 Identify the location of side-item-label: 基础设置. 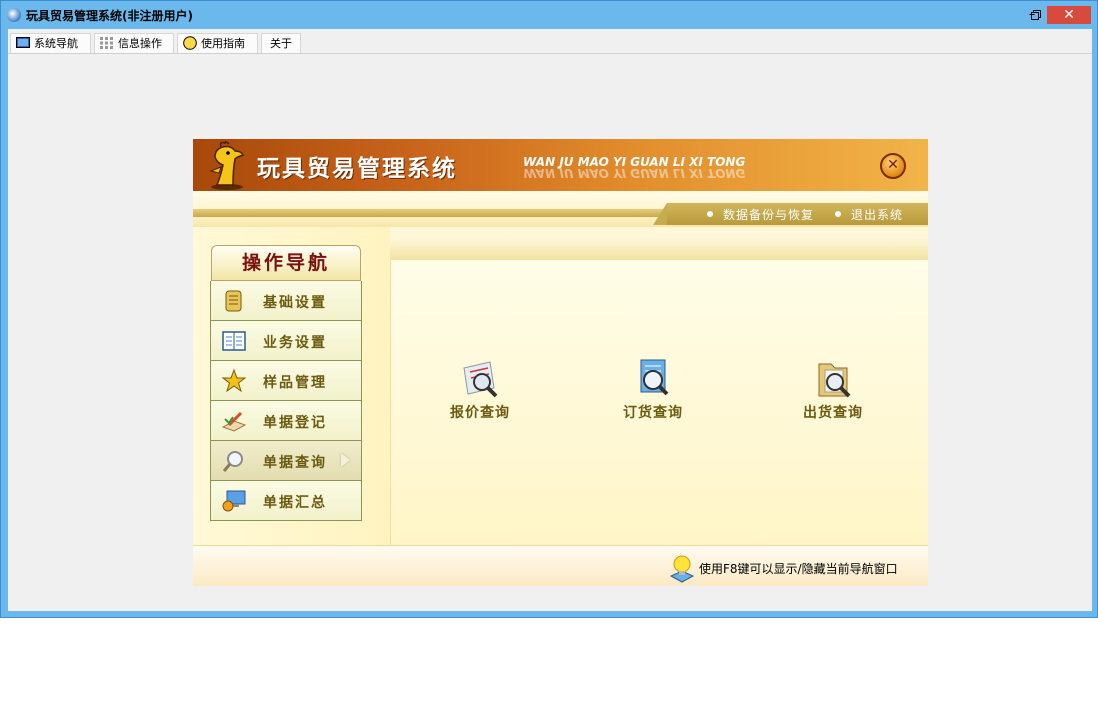
(295, 303).